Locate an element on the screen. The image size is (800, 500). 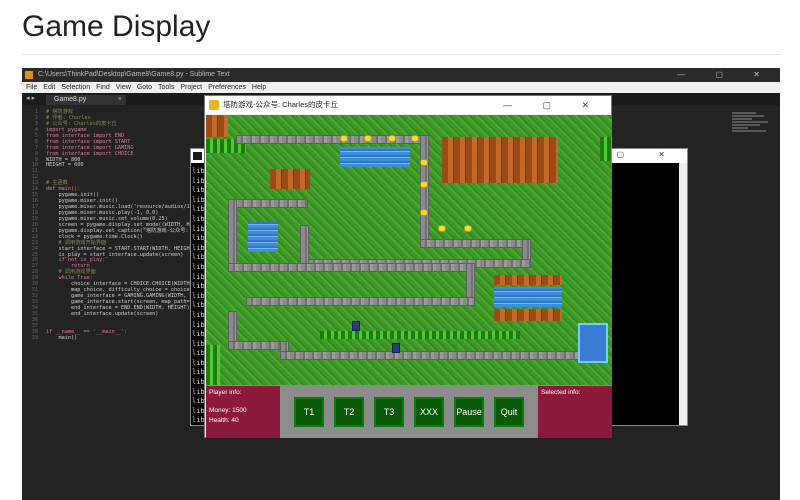
player-base-castle is located at coordinates (593, 343).